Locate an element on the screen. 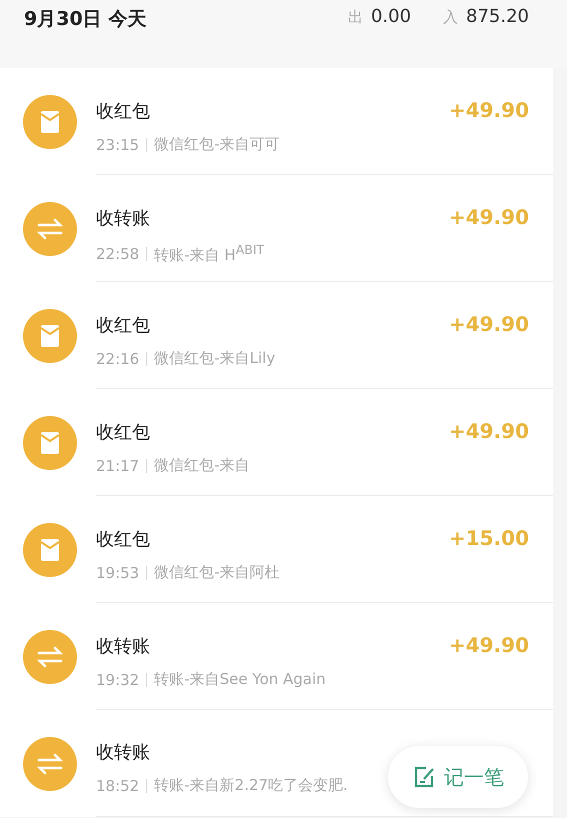 This screenshot has width=567, height=818. record-row: 收红包 +15.00 19:53 微信红包-来自阿杜 is located at coordinates (276, 549).